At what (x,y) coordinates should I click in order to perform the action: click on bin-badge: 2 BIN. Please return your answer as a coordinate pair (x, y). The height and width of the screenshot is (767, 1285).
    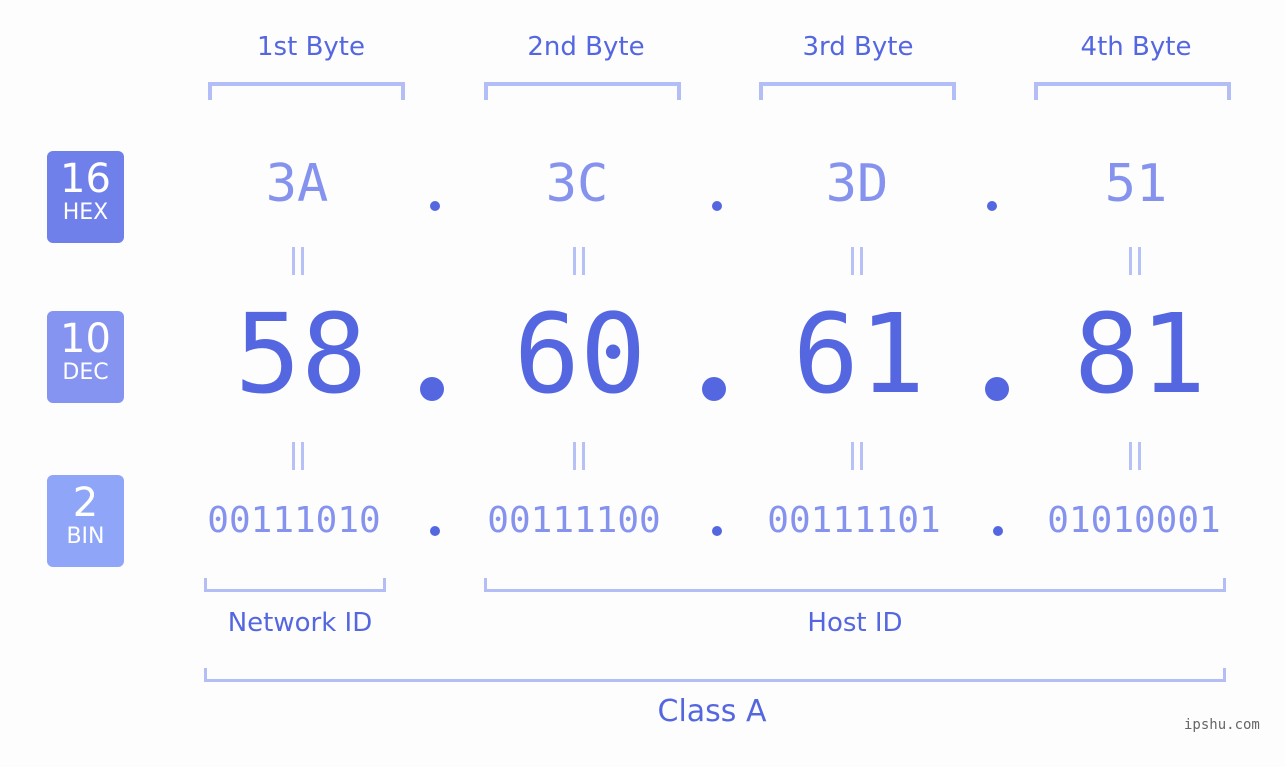
    Looking at the image, I should click on (85, 521).